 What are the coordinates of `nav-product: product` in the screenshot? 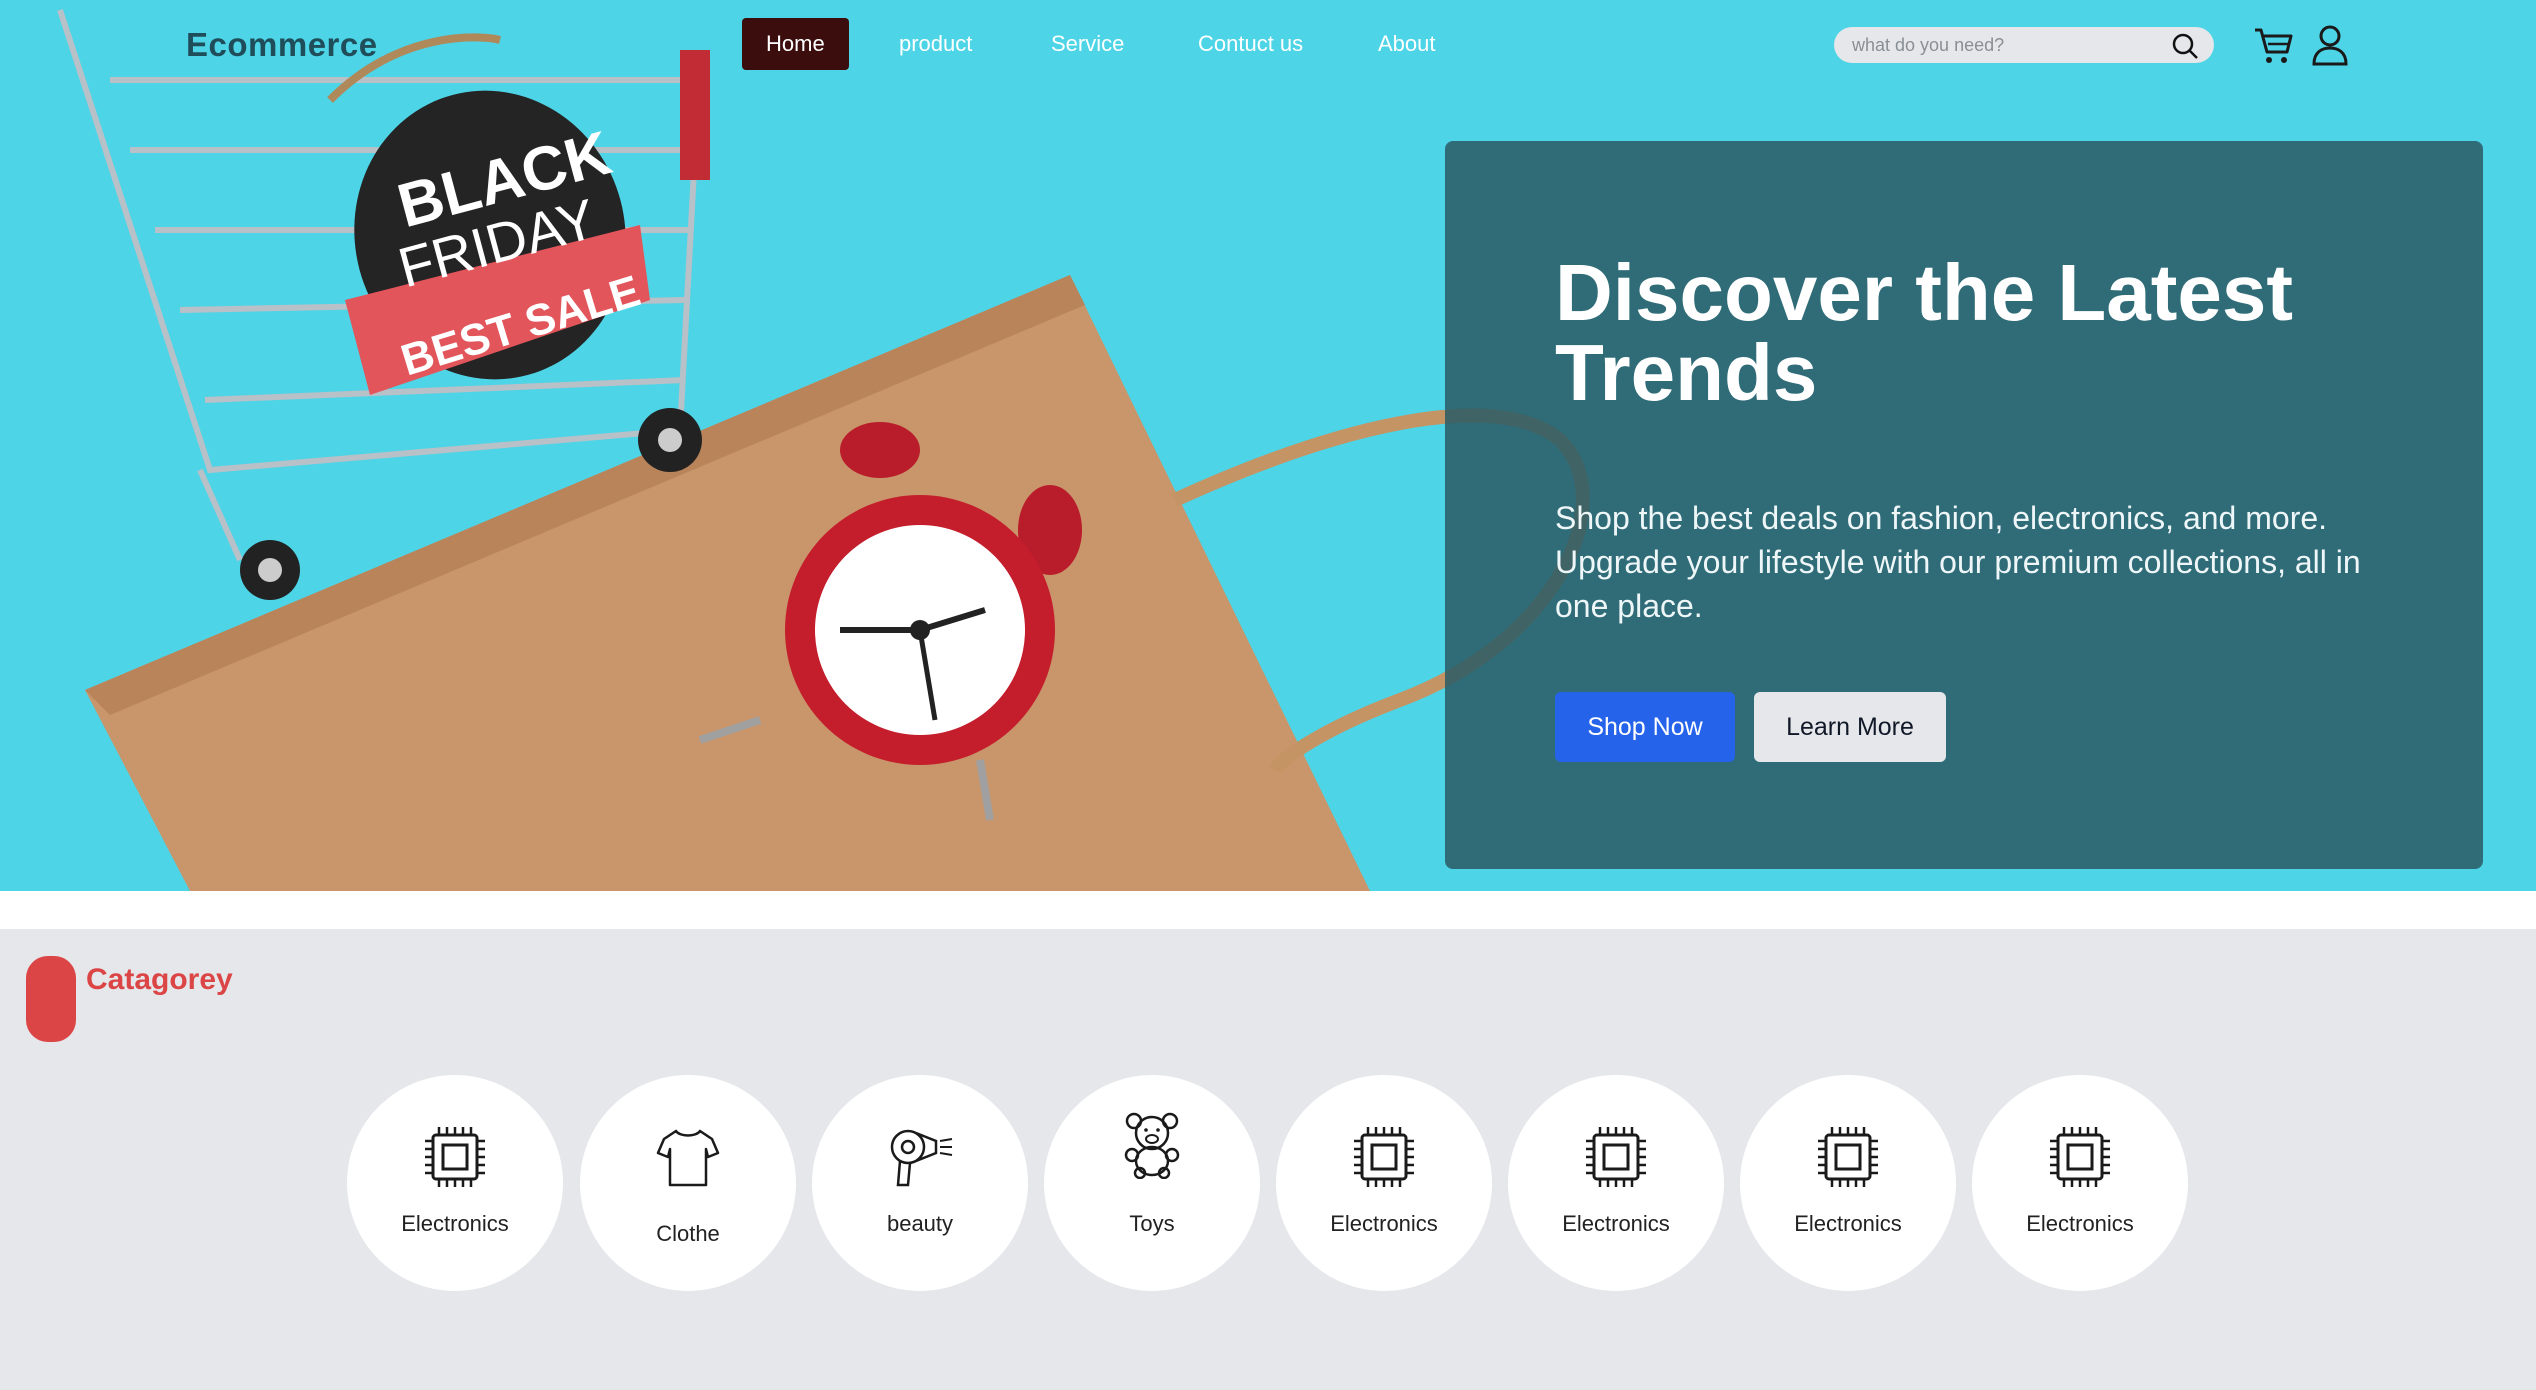 It's located at (935, 44).